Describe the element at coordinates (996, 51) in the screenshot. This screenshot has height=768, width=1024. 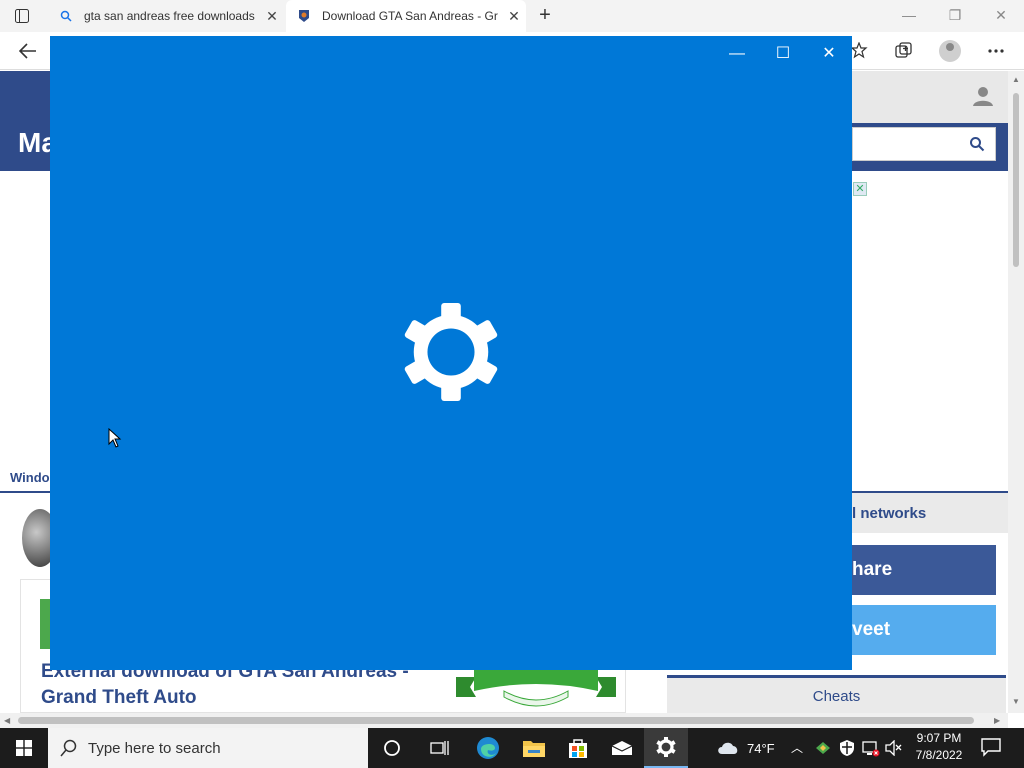
I see `more-menu-icon` at that location.